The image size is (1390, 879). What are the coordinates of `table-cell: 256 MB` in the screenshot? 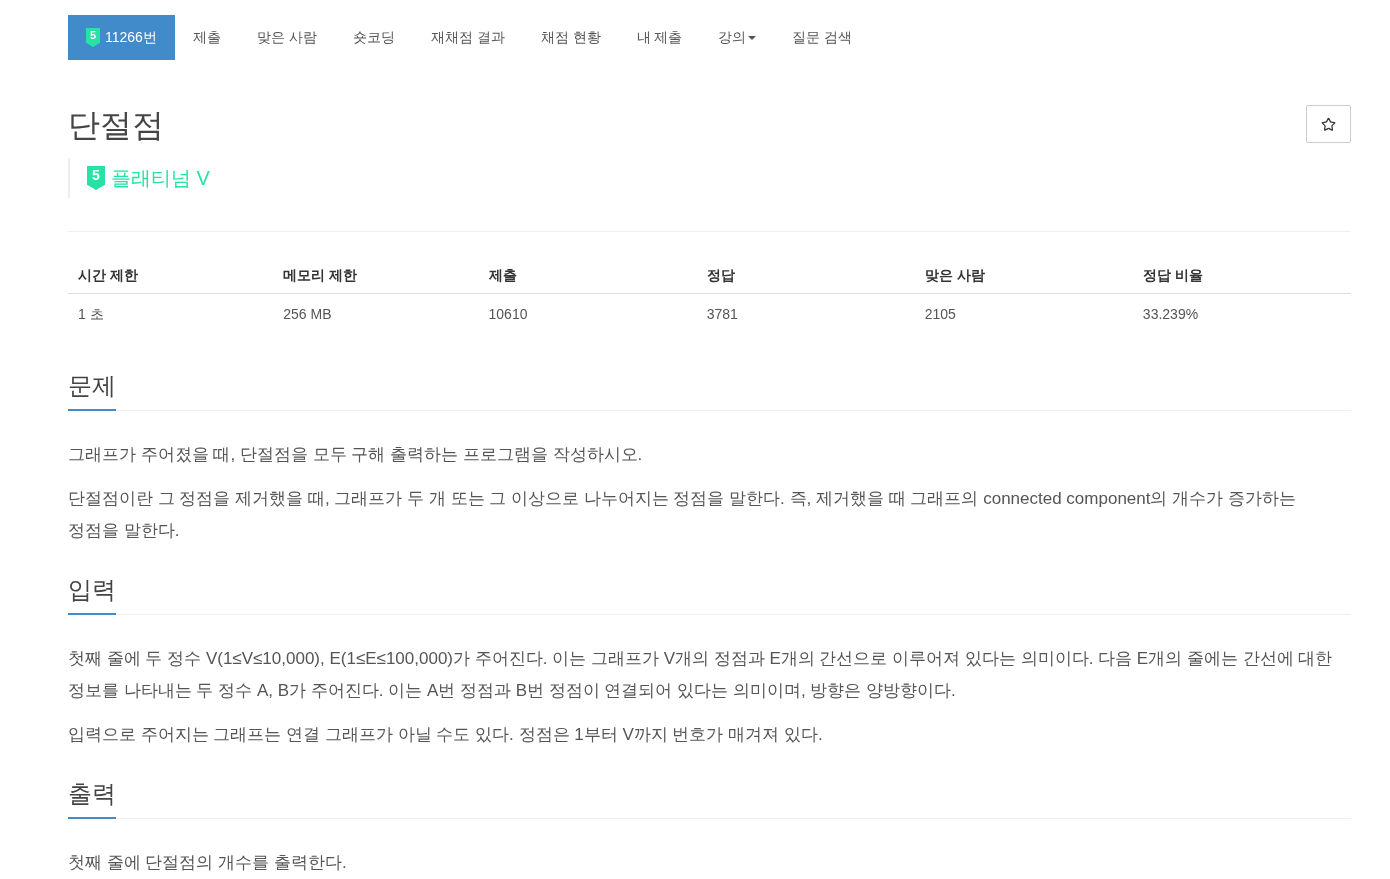 It's located at (376, 313).